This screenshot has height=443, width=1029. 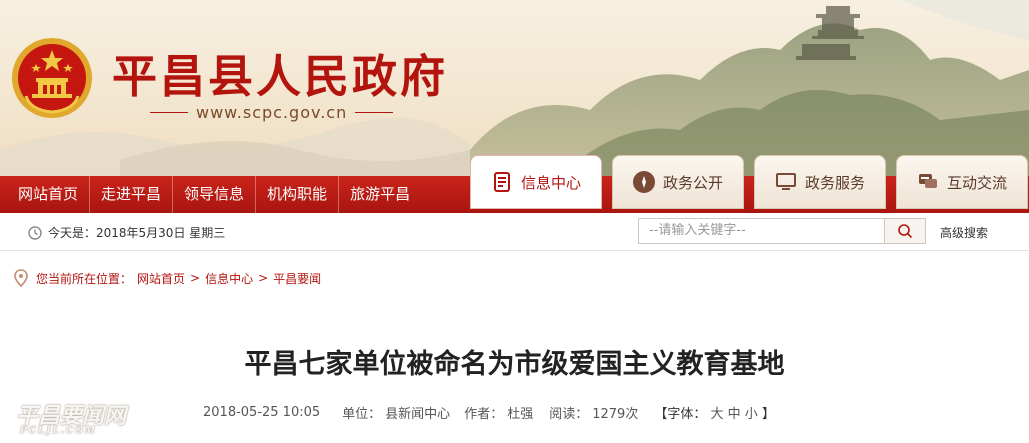 I want to click on nav-link-tourism: 旅游平昌, so click(x=380, y=194).